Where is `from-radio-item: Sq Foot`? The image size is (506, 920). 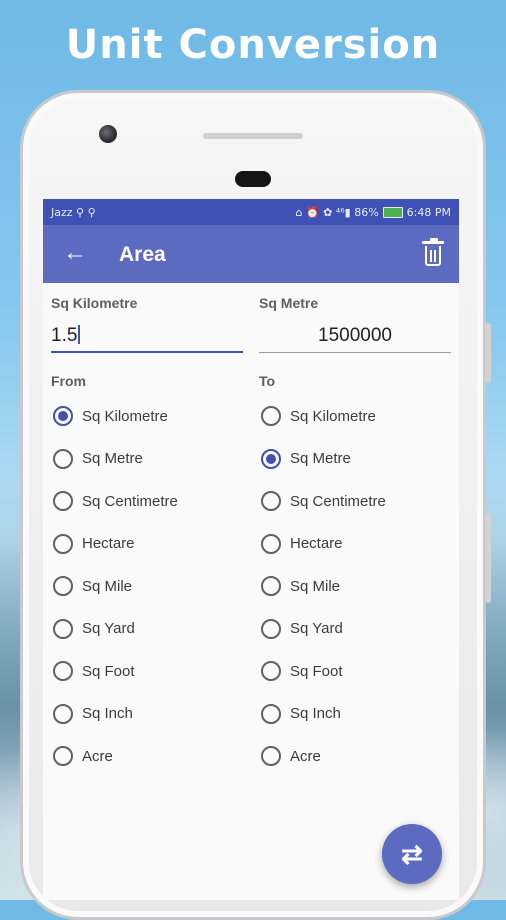
from-radio-item: Sq Foot is located at coordinates (115, 671).